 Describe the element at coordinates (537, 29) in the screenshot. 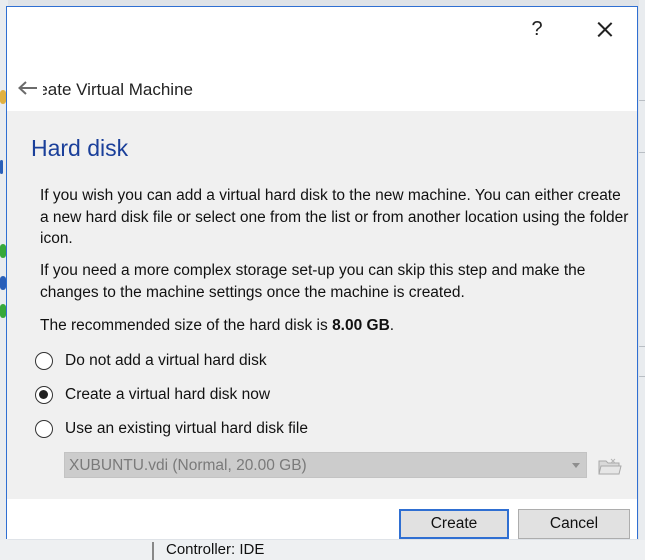

I see `help-button: ?` at that location.